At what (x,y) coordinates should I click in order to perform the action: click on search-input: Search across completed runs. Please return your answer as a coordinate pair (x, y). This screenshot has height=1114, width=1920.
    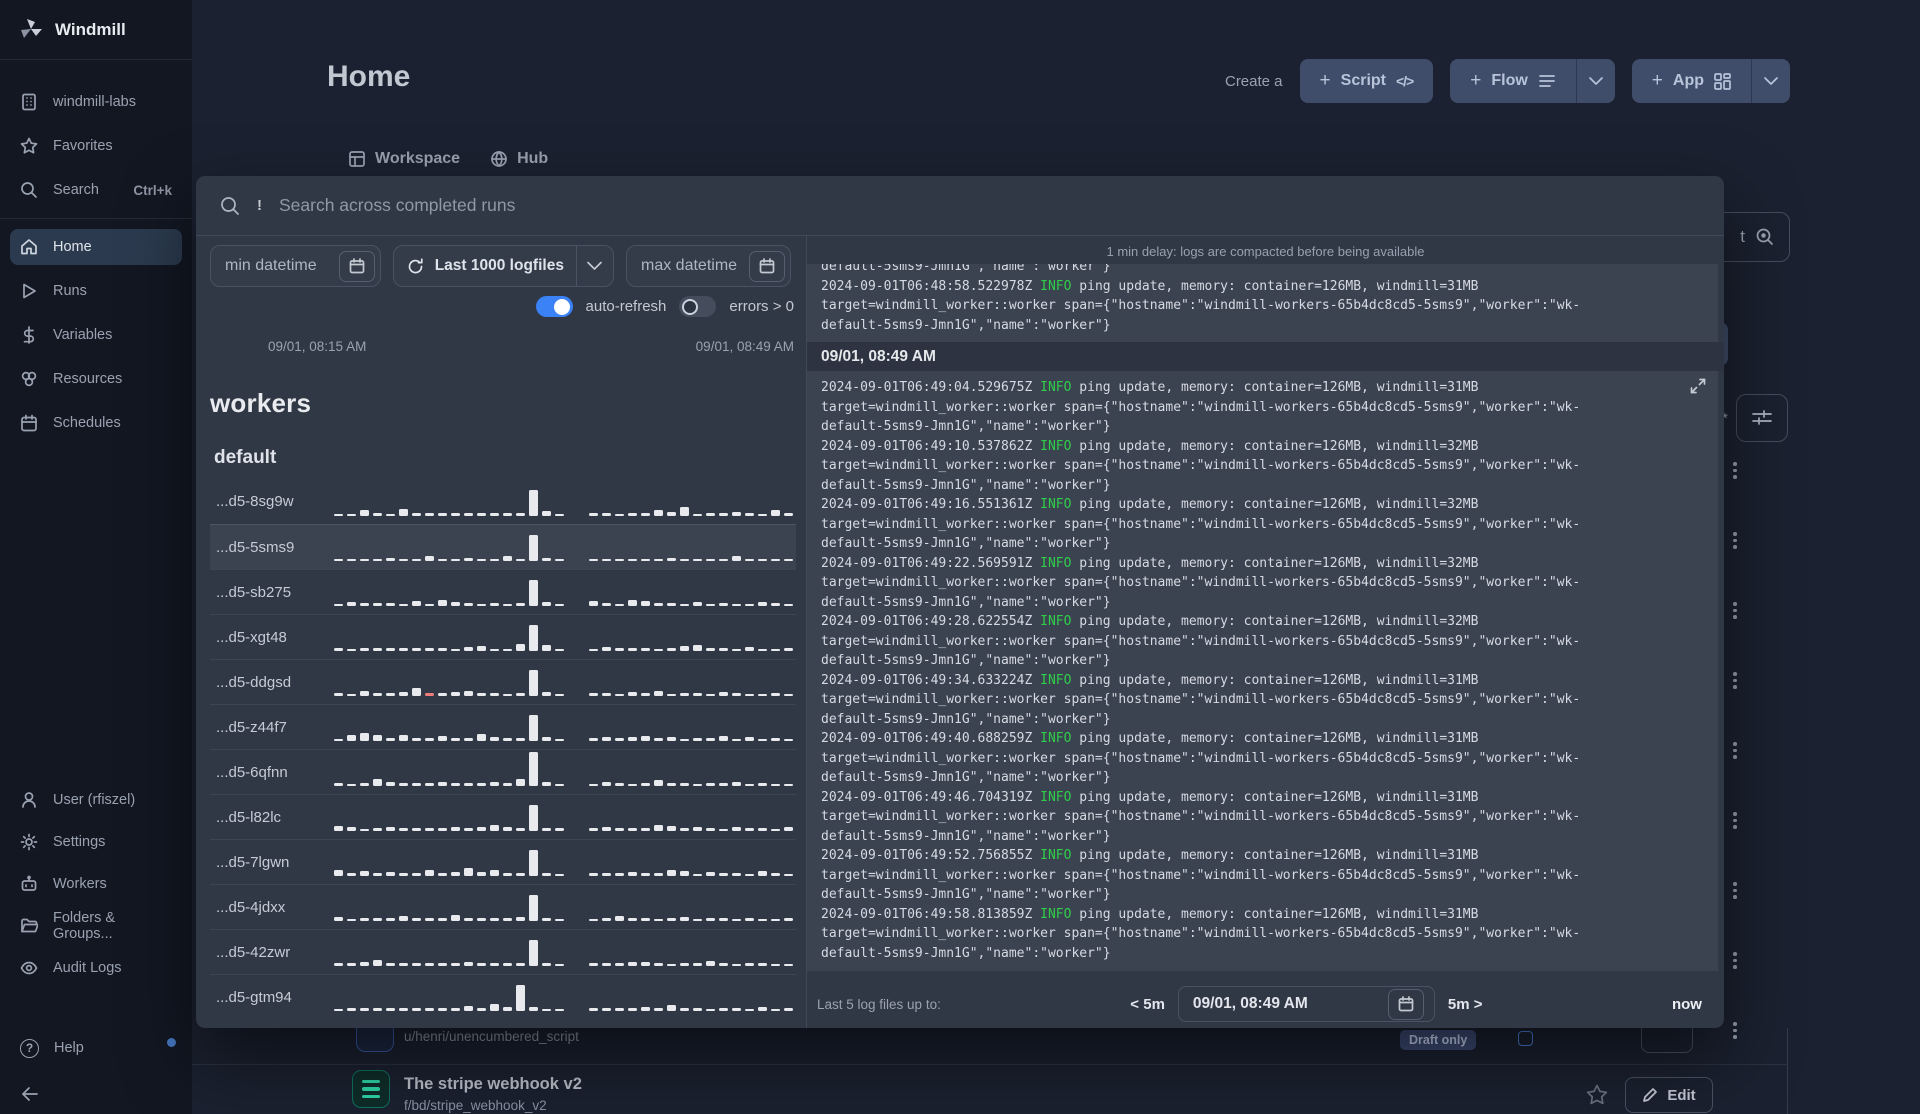
    Looking at the image, I should click on (397, 205).